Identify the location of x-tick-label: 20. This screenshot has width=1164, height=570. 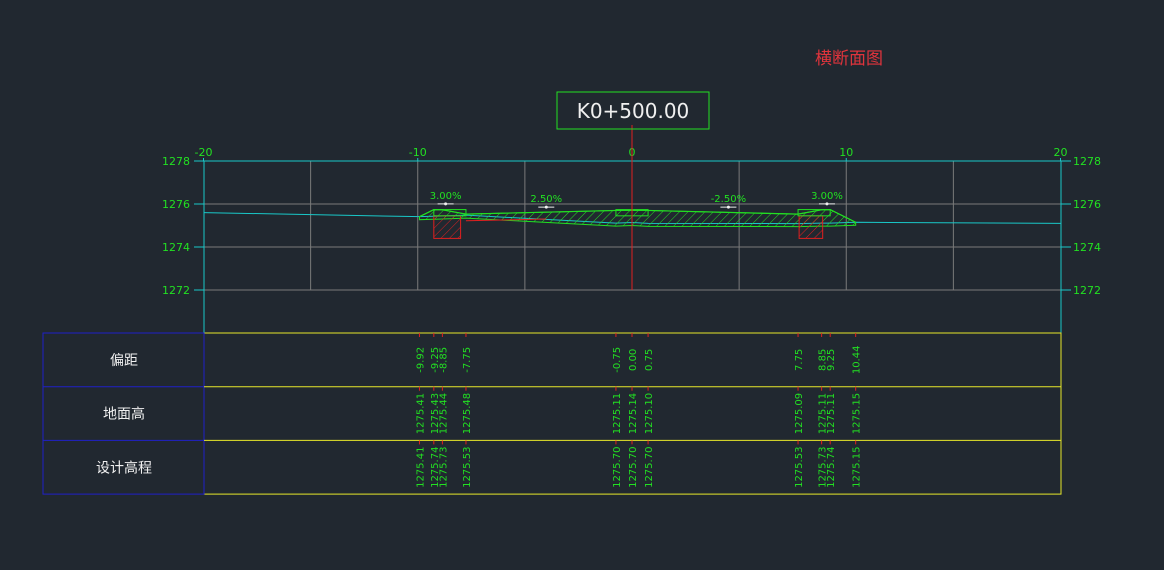
(1061, 152).